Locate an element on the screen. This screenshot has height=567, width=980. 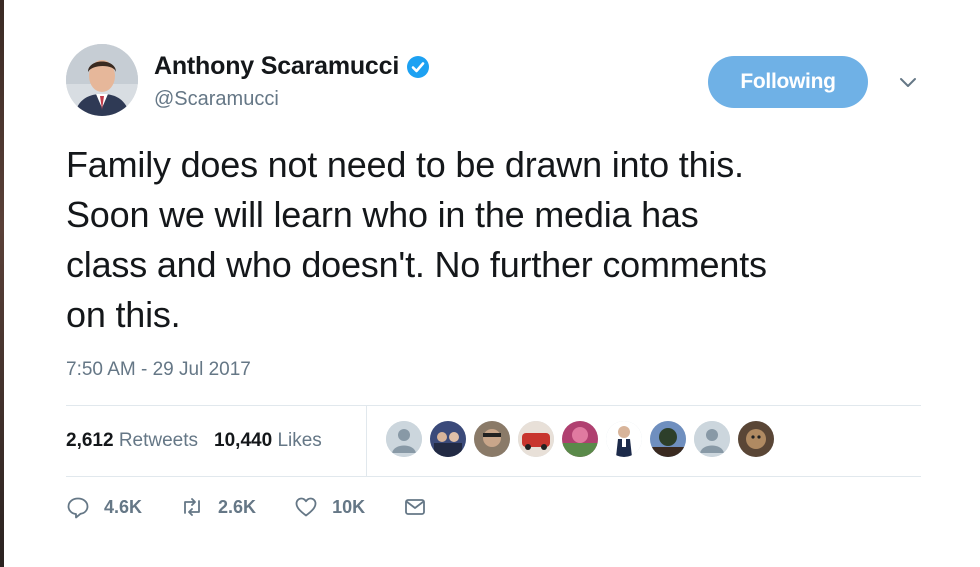
author-name: Anthony Scaramucci is located at coordinates (276, 66).